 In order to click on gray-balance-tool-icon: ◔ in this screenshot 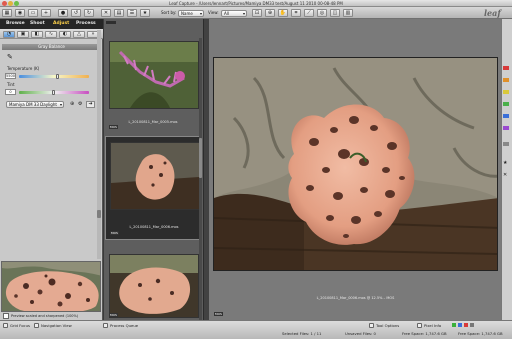, I will do `click(9, 34)`.